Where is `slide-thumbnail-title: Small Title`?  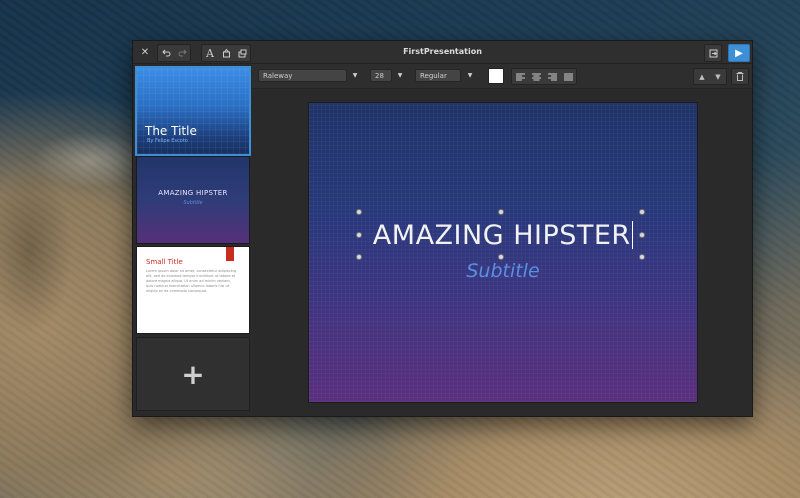 slide-thumbnail-title: Small Title is located at coordinates (164, 262).